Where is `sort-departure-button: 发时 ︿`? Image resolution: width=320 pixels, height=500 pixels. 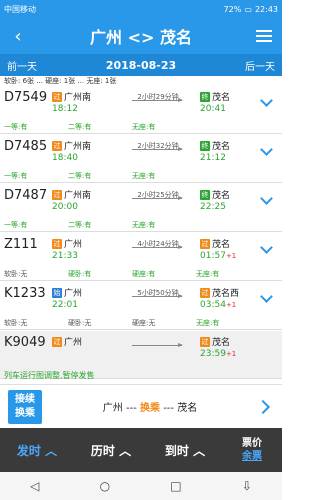 sort-departure-button: 发时 ︿ is located at coordinates (37, 450).